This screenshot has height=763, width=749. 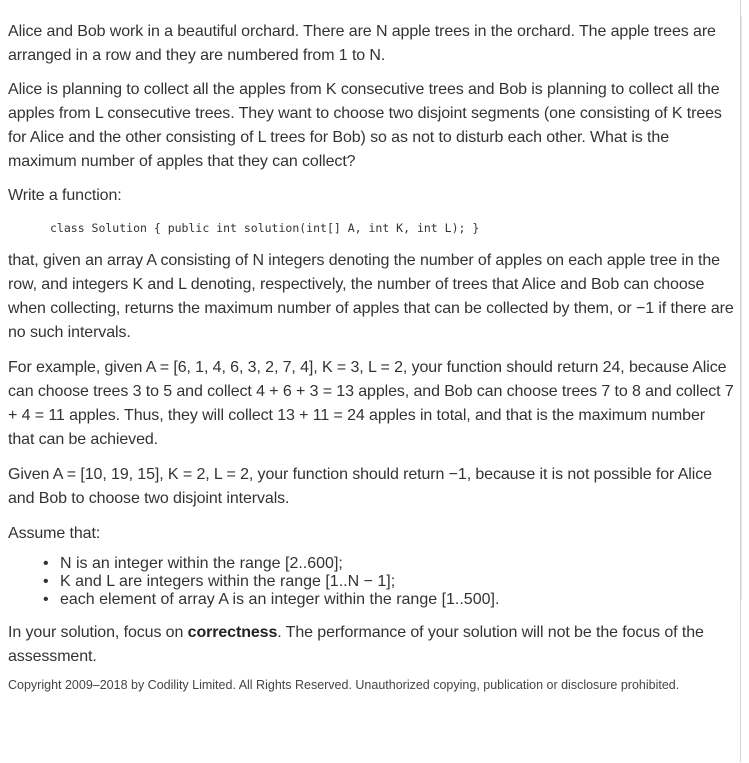 What do you see at coordinates (65, 195) in the screenshot?
I see `write-function-label: Write a function:` at bounding box center [65, 195].